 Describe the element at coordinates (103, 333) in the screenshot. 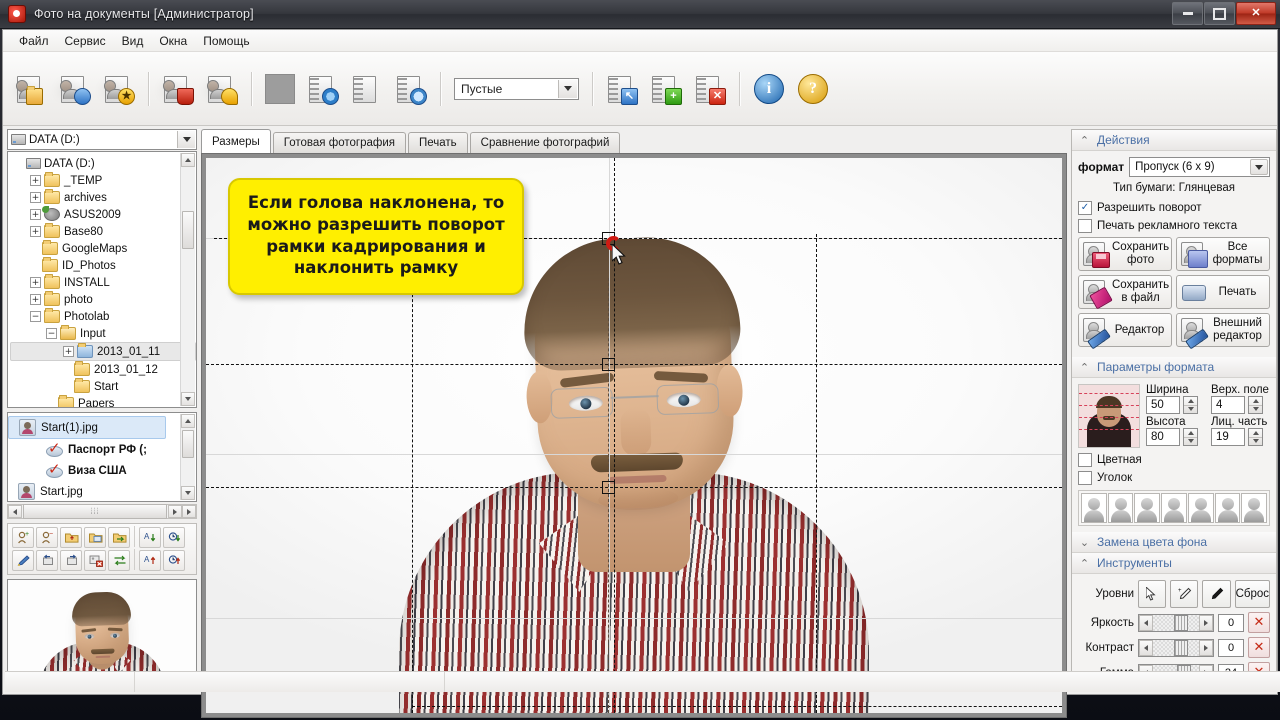

I see `tree-item: − Input` at that location.